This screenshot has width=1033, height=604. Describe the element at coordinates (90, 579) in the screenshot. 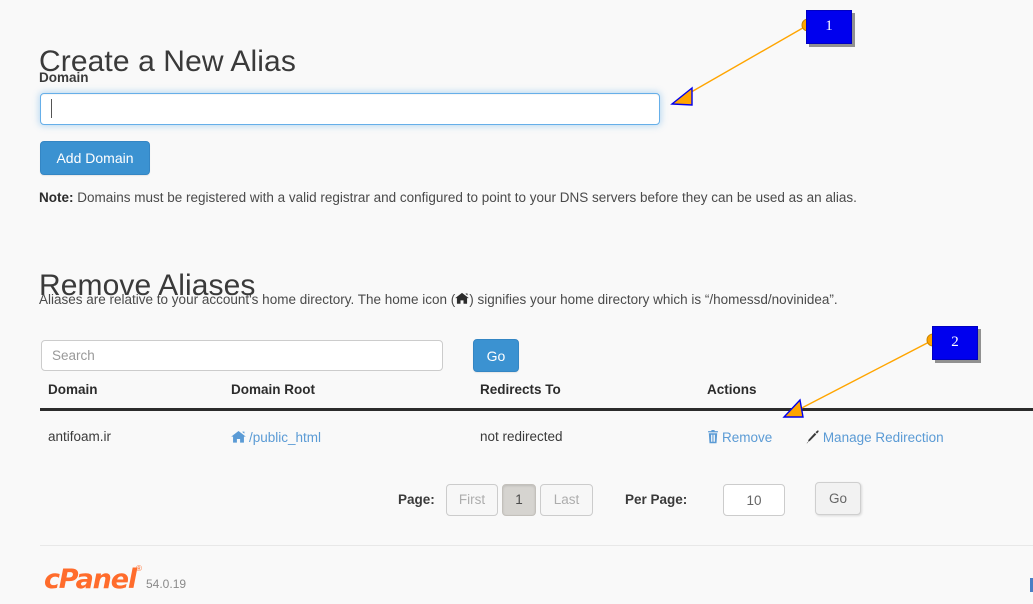

I see `cpanel-logo: cPanel` at that location.